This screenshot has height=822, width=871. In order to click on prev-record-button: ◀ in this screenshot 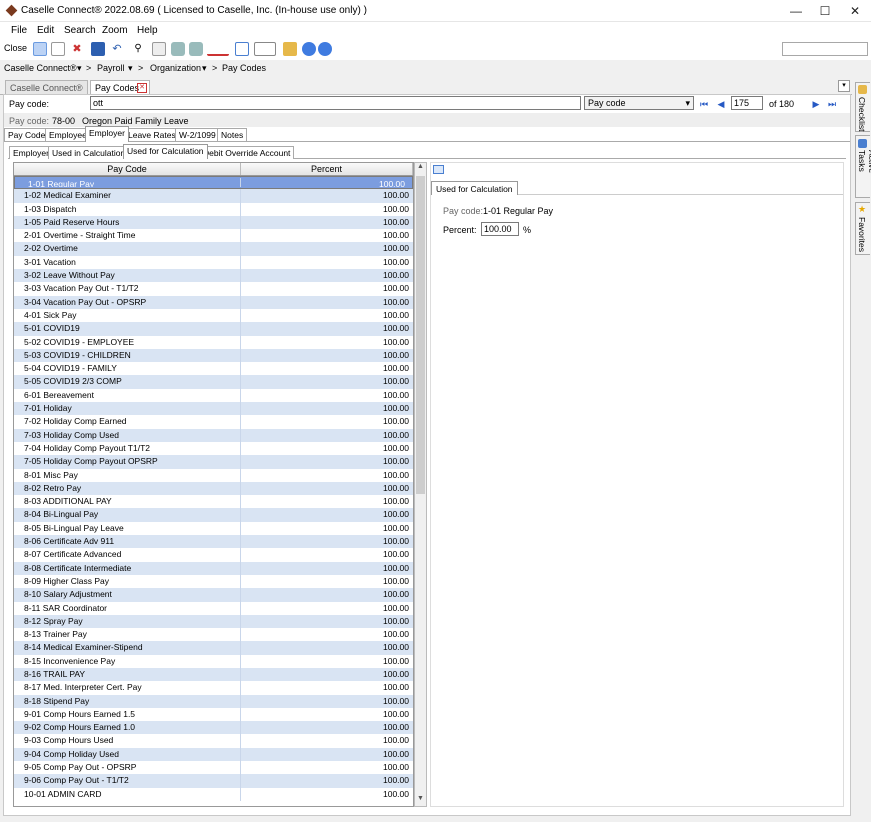, I will do `click(721, 104)`.